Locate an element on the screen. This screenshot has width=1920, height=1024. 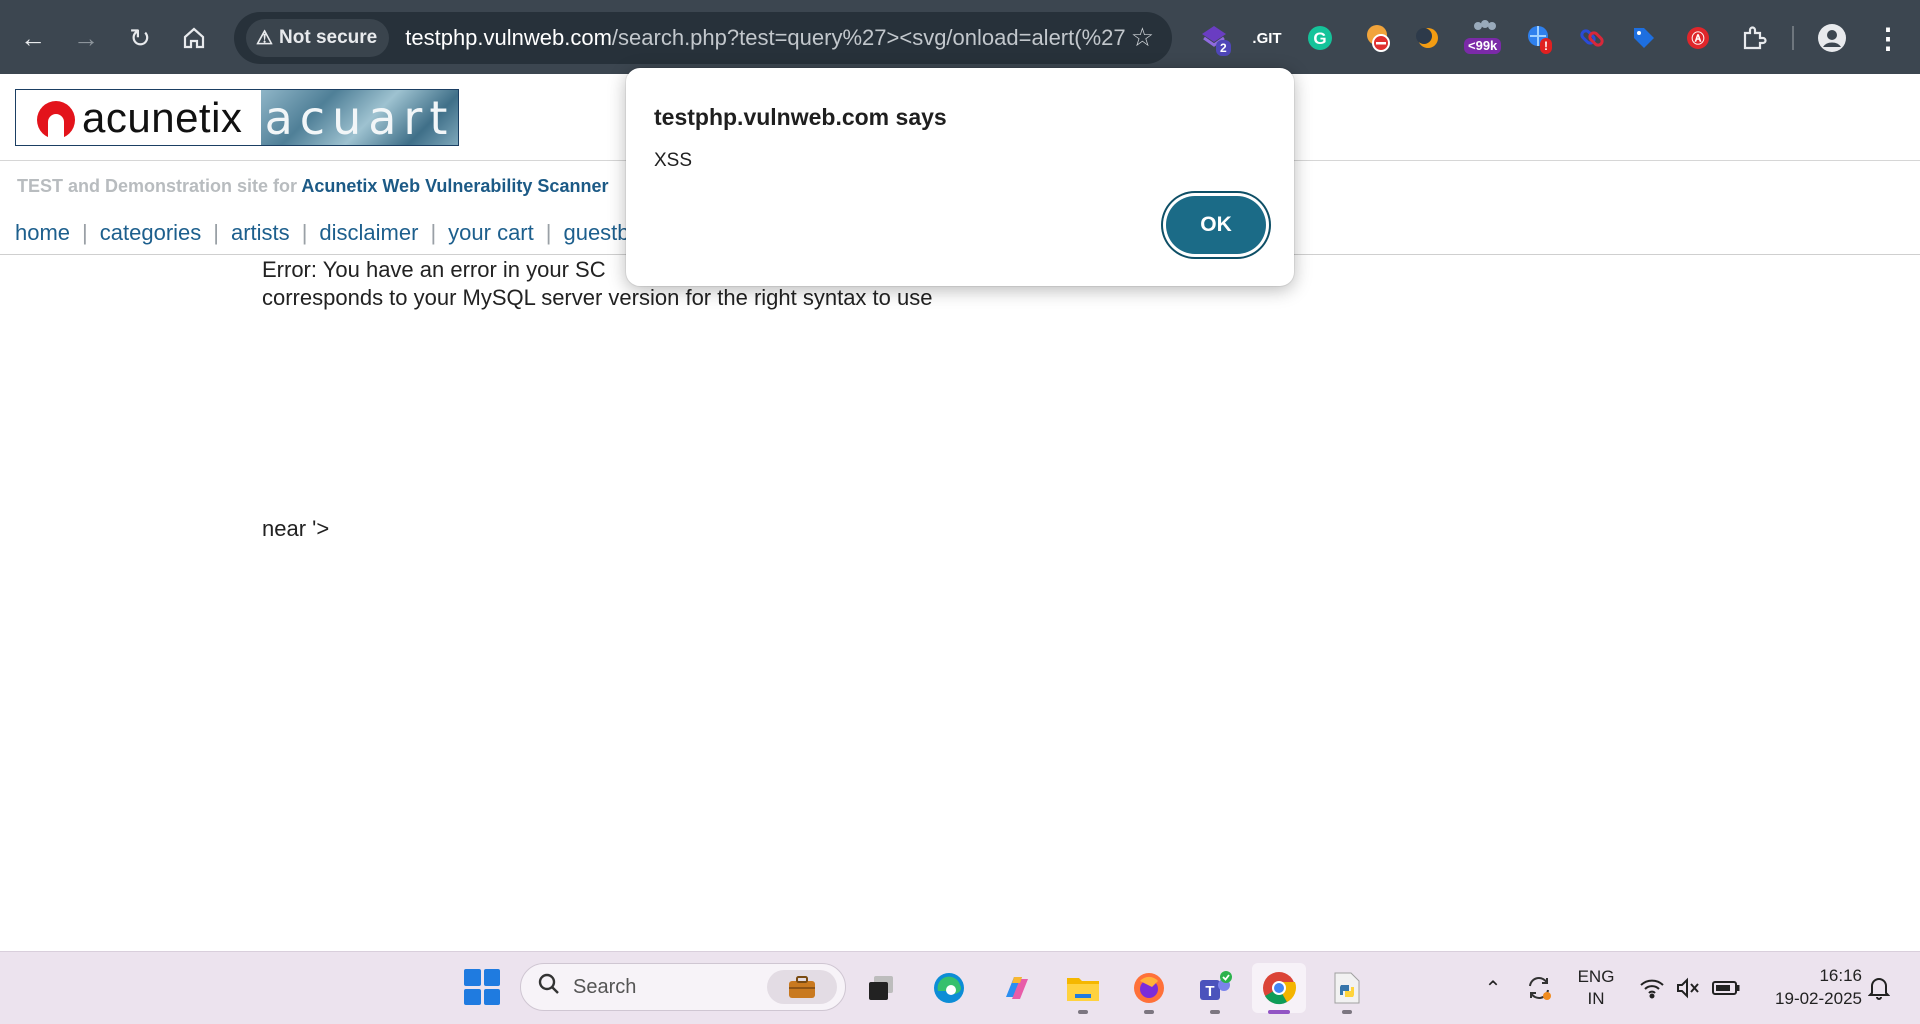
search-icon is located at coordinates (549, 987).